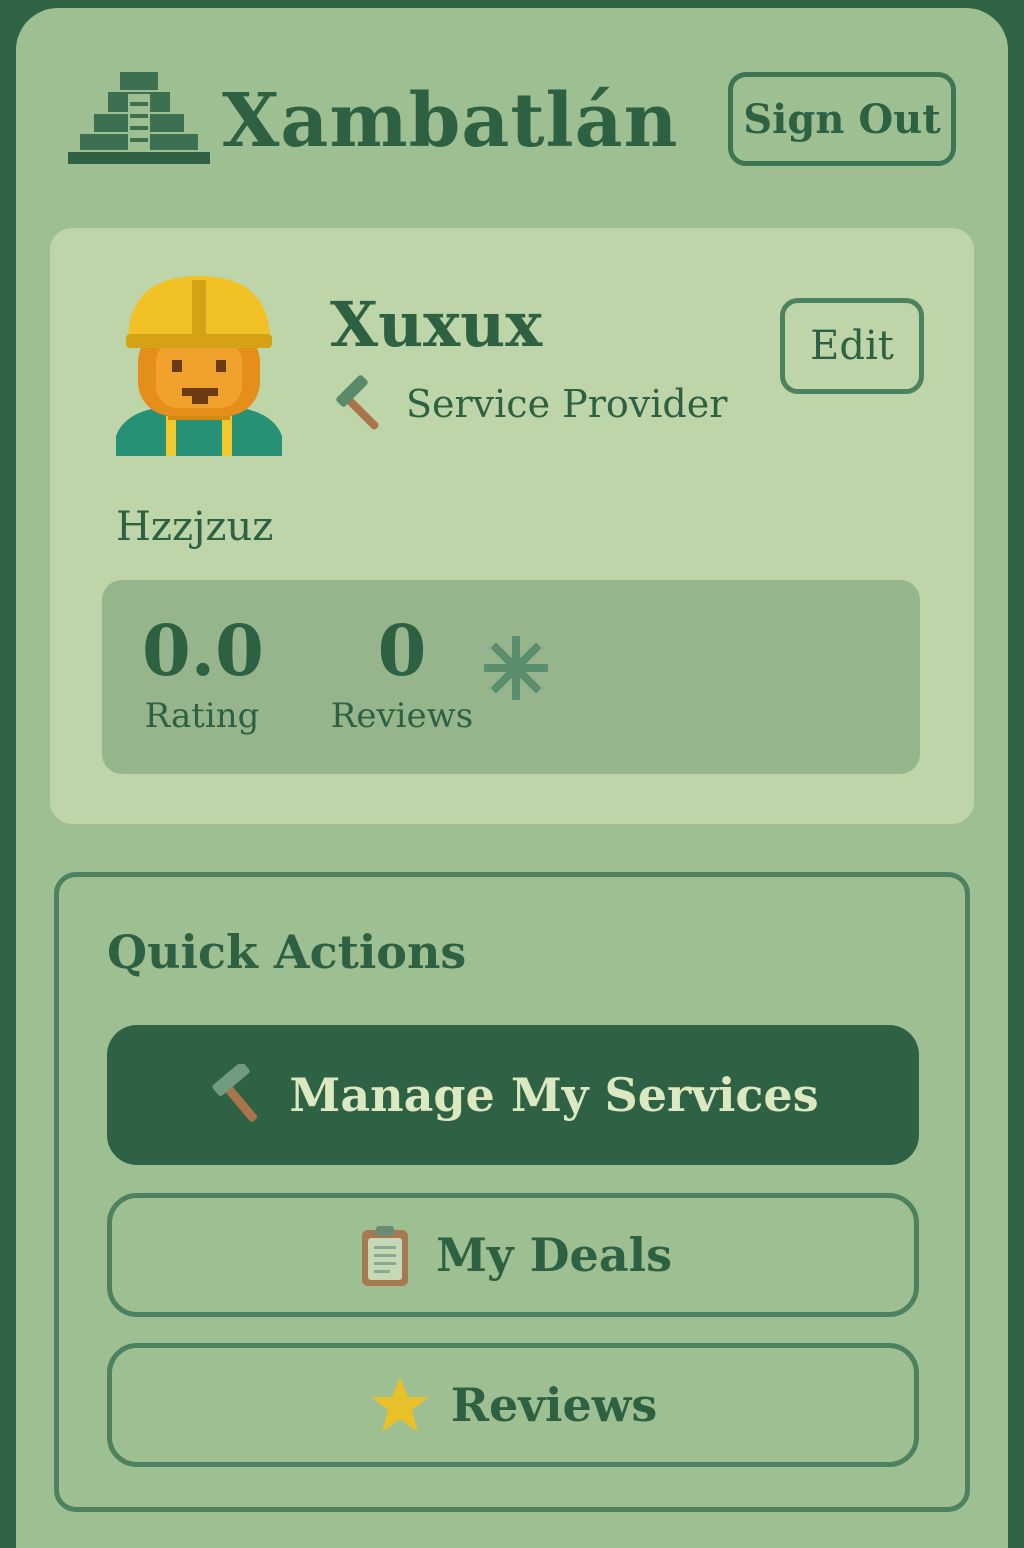 The image size is (1024, 1548). I want to click on role-label: Service Provider, so click(567, 404).